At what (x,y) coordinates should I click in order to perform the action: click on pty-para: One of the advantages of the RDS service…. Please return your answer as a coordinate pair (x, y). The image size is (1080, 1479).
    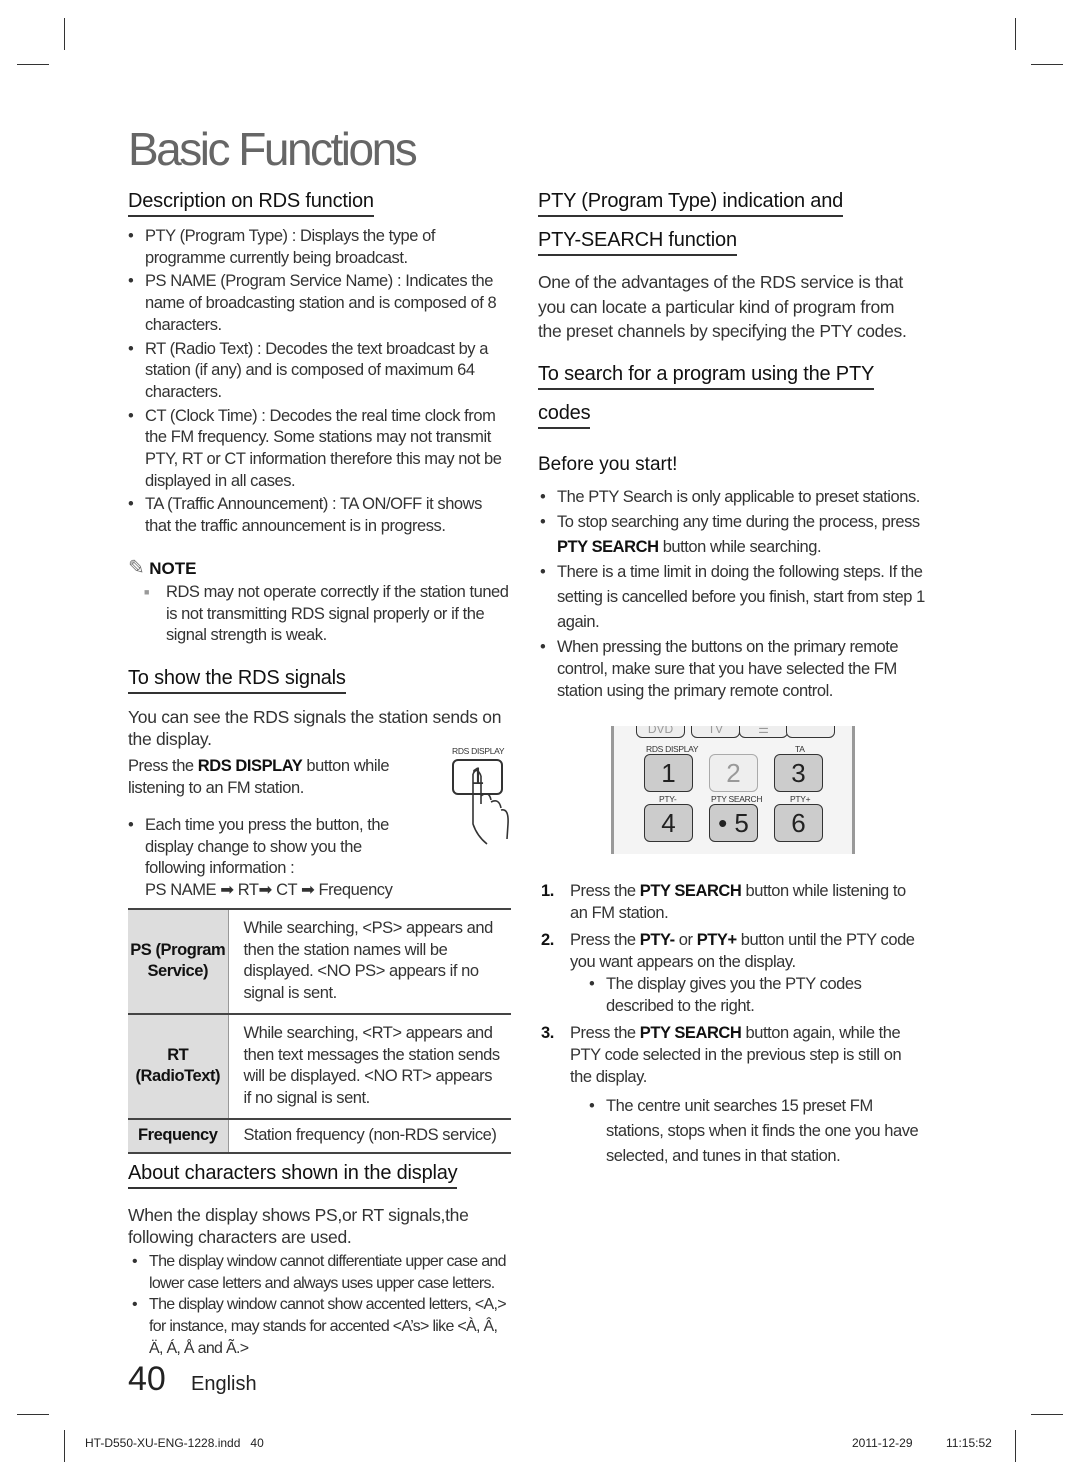
    Looking at the image, I should click on (722, 306).